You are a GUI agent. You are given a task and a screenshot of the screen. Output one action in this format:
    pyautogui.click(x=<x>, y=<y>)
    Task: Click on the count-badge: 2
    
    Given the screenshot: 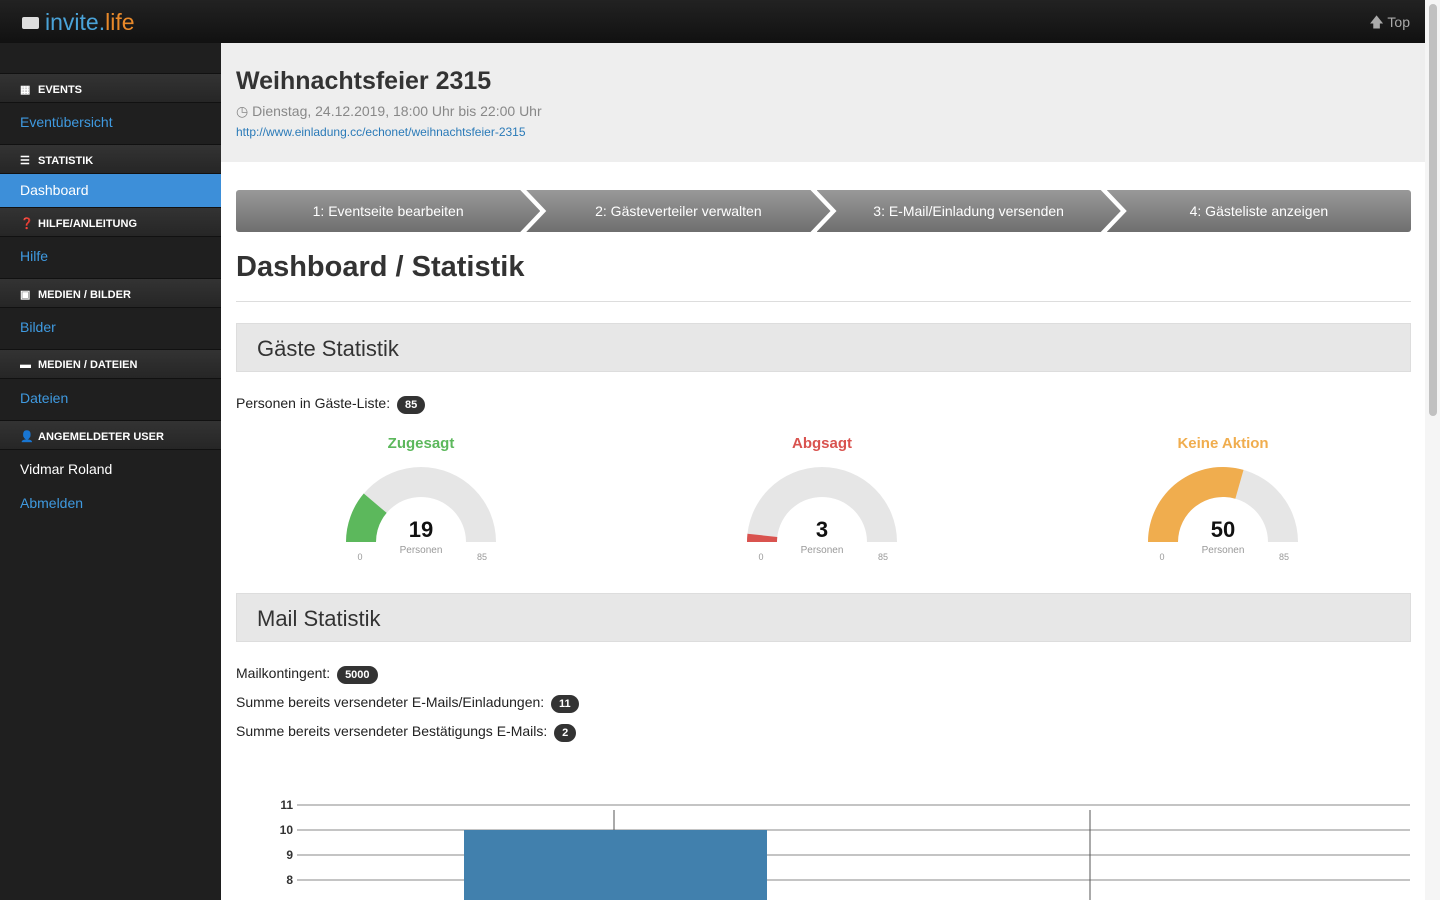 What is the action you would take?
    pyautogui.click(x=565, y=733)
    